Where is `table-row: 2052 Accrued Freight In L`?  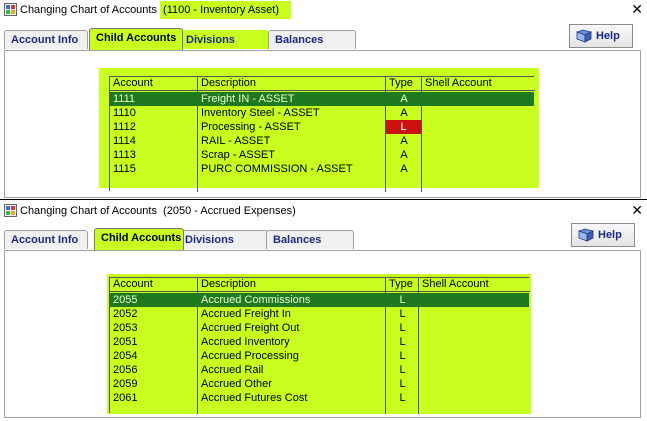 table-row: 2052 Accrued Freight In L is located at coordinates (319, 314).